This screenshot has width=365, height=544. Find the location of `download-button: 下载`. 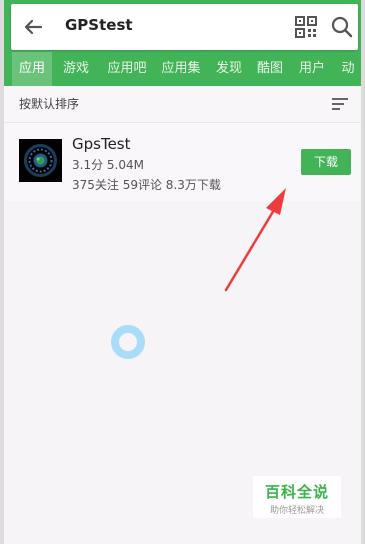

download-button: 下载 is located at coordinates (326, 162).